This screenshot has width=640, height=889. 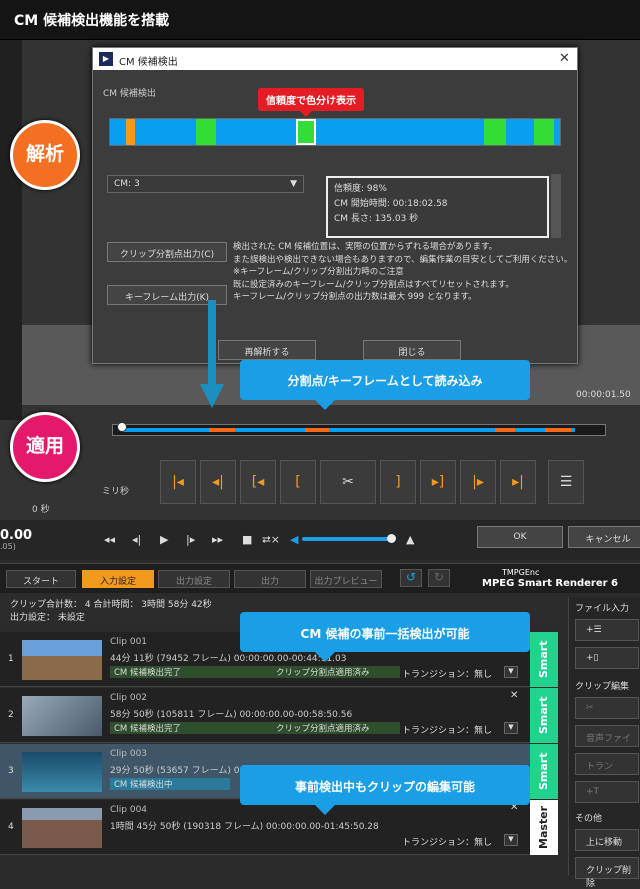 I want to click on clip-number: 3, so click(x=11, y=771).